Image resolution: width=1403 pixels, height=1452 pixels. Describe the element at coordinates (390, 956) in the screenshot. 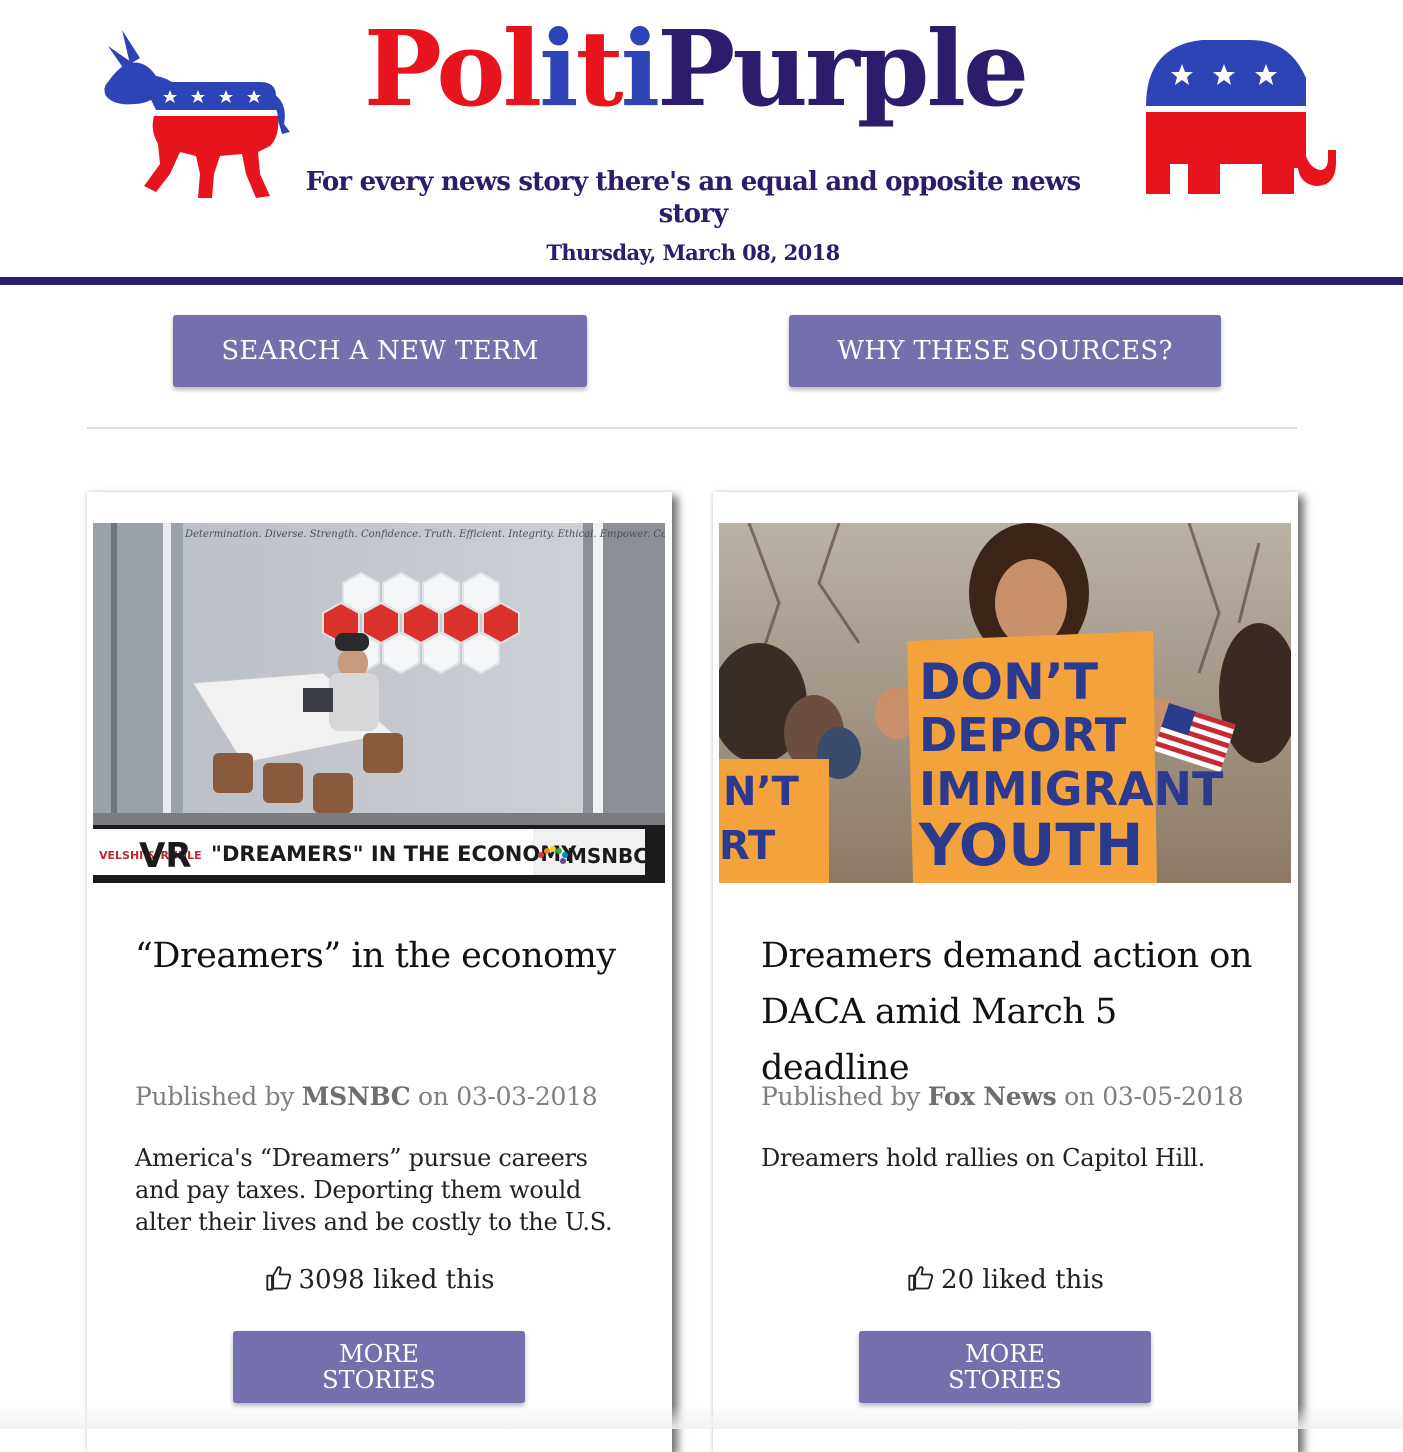

I see `story-title: “Dreamers” in the economy` at that location.